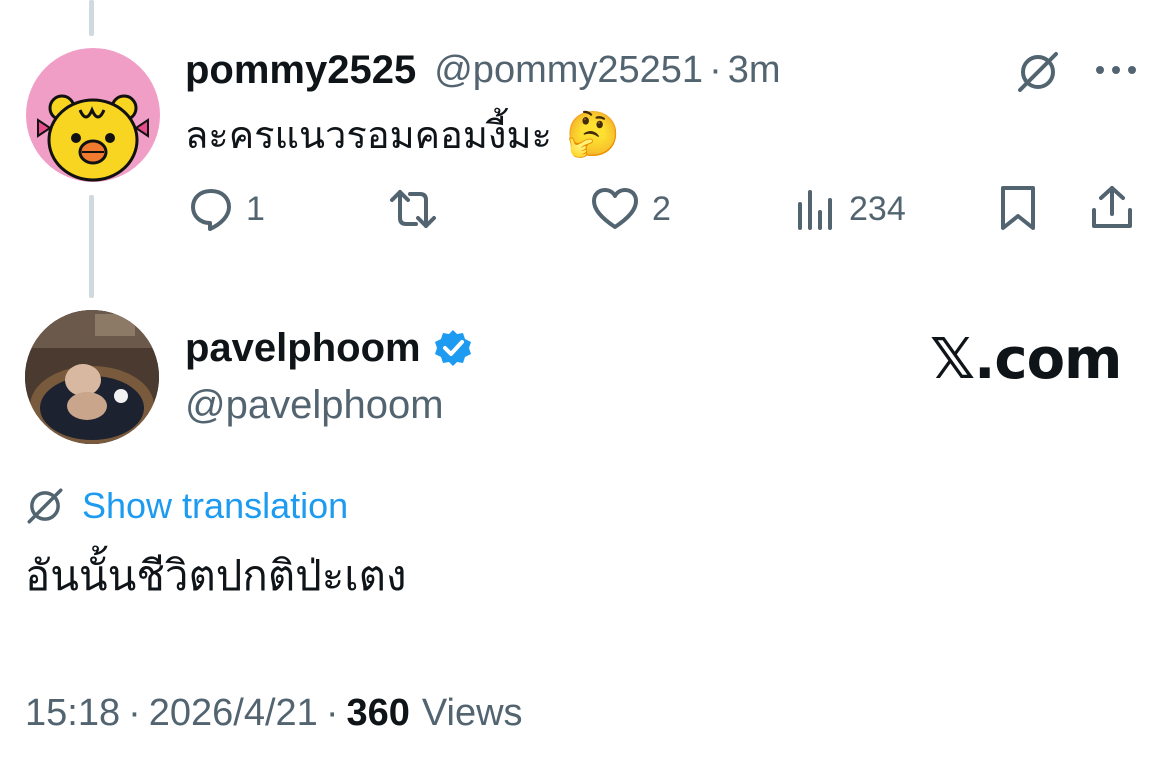 This screenshot has height=777, width=1169. Describe the element at coordinates (378, 712) in the screenshot. I see `views-total: 360` at that location.